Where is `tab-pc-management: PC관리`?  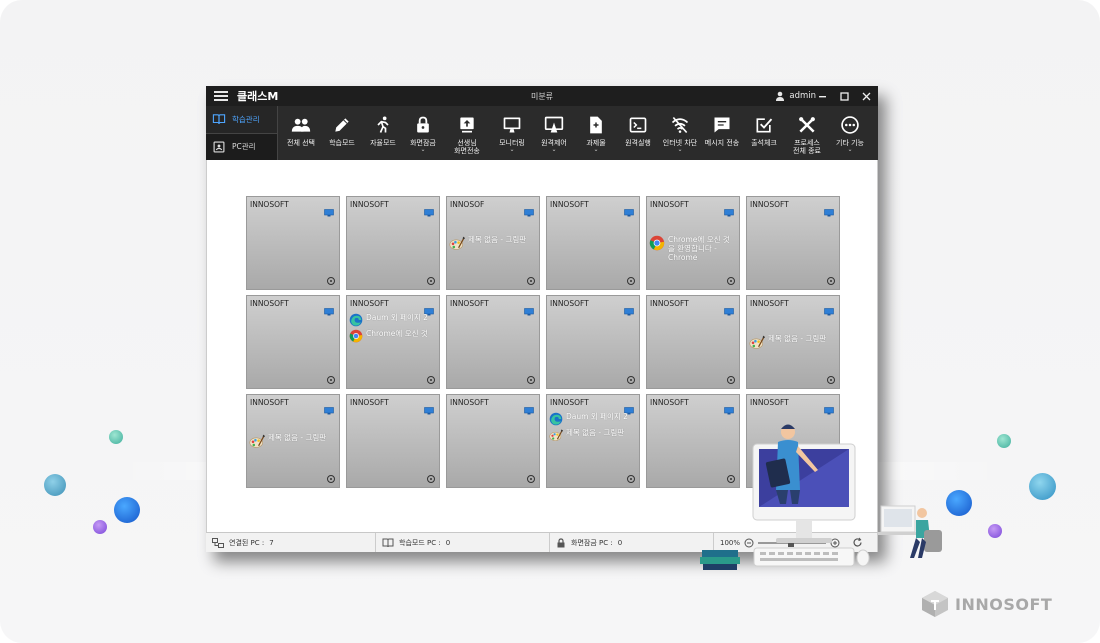 tab-pc-management: PC관리 is located at coordinates (241, 147).